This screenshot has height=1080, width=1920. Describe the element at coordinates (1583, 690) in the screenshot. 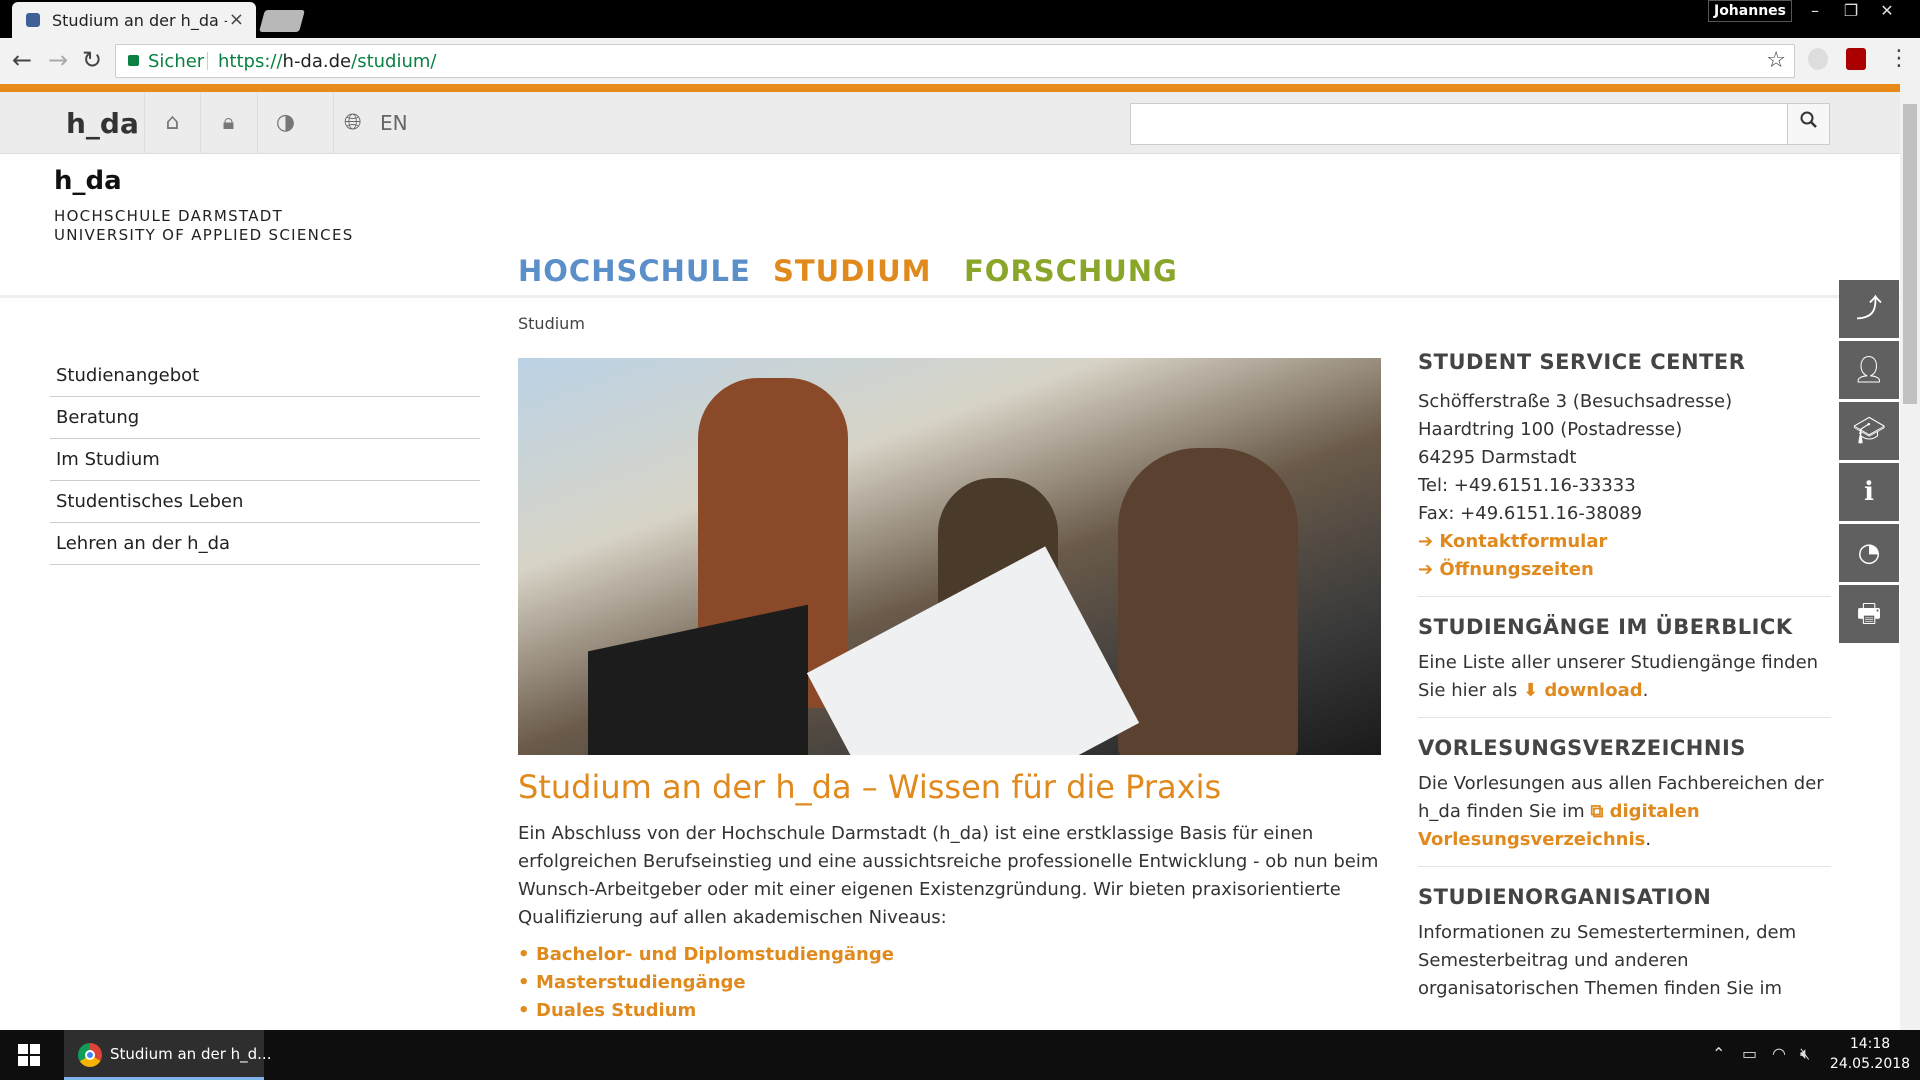

I see `download-link: ⬇ download` at that location.